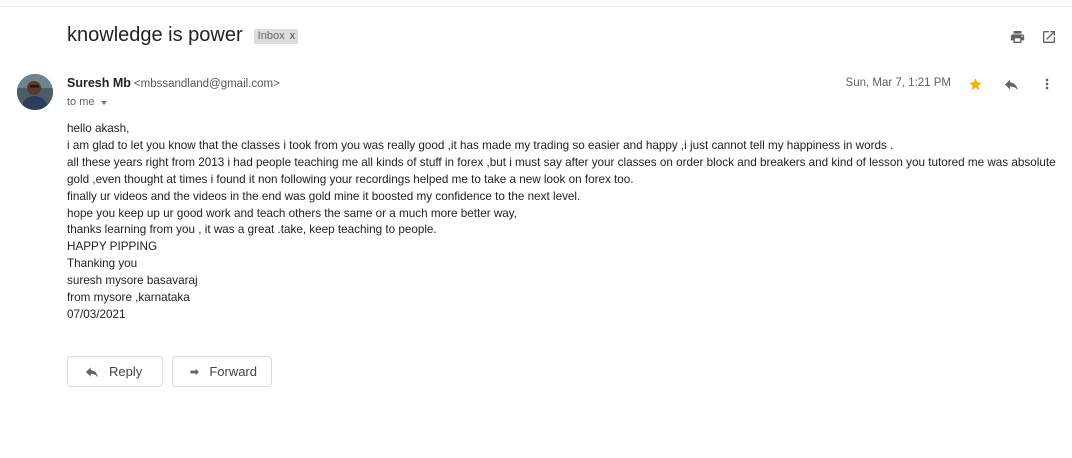 This screenshot has width=1072, height=458. Describe the element at coordinates (898, 83) in the screenshot. I see `message-date: Sun, Mar 7, 1:21 PM` at that location.